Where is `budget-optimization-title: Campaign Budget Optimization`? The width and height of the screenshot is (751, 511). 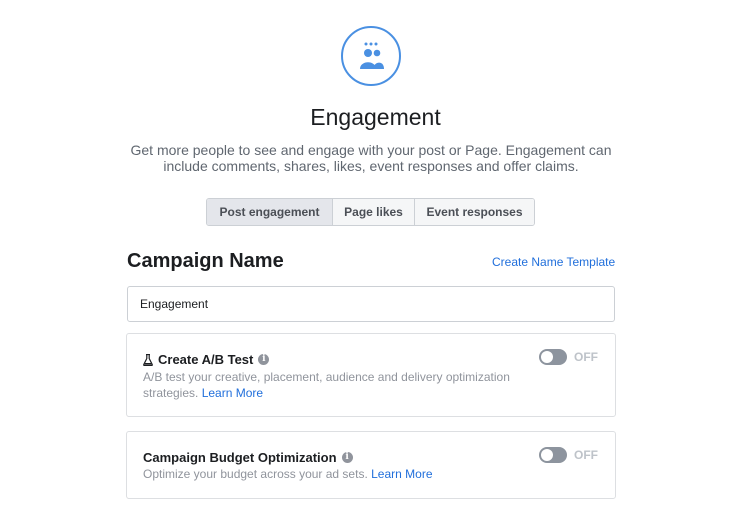
budget-optimization-title: Campaign Budget Optimization is located at coordinates (240, 457).